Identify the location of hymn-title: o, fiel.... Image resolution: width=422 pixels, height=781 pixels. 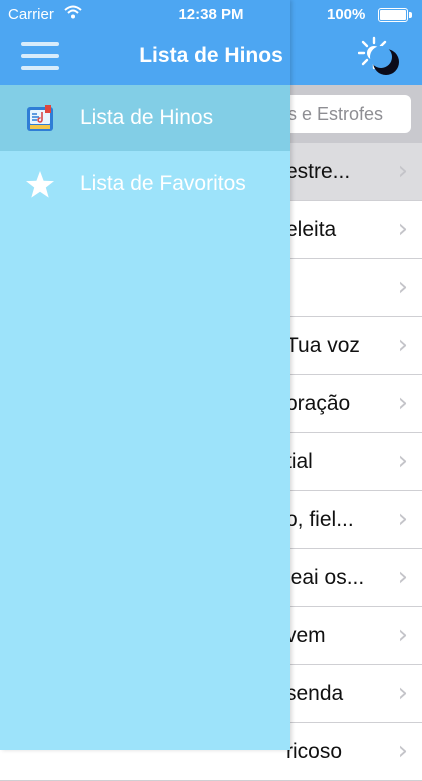
(320, 519).